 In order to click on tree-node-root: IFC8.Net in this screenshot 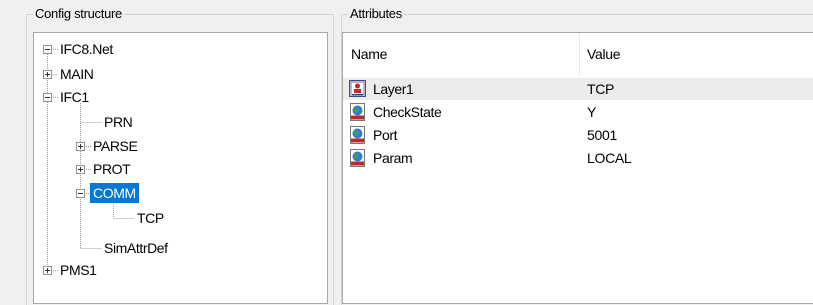, I will do `click(86, 49)`.